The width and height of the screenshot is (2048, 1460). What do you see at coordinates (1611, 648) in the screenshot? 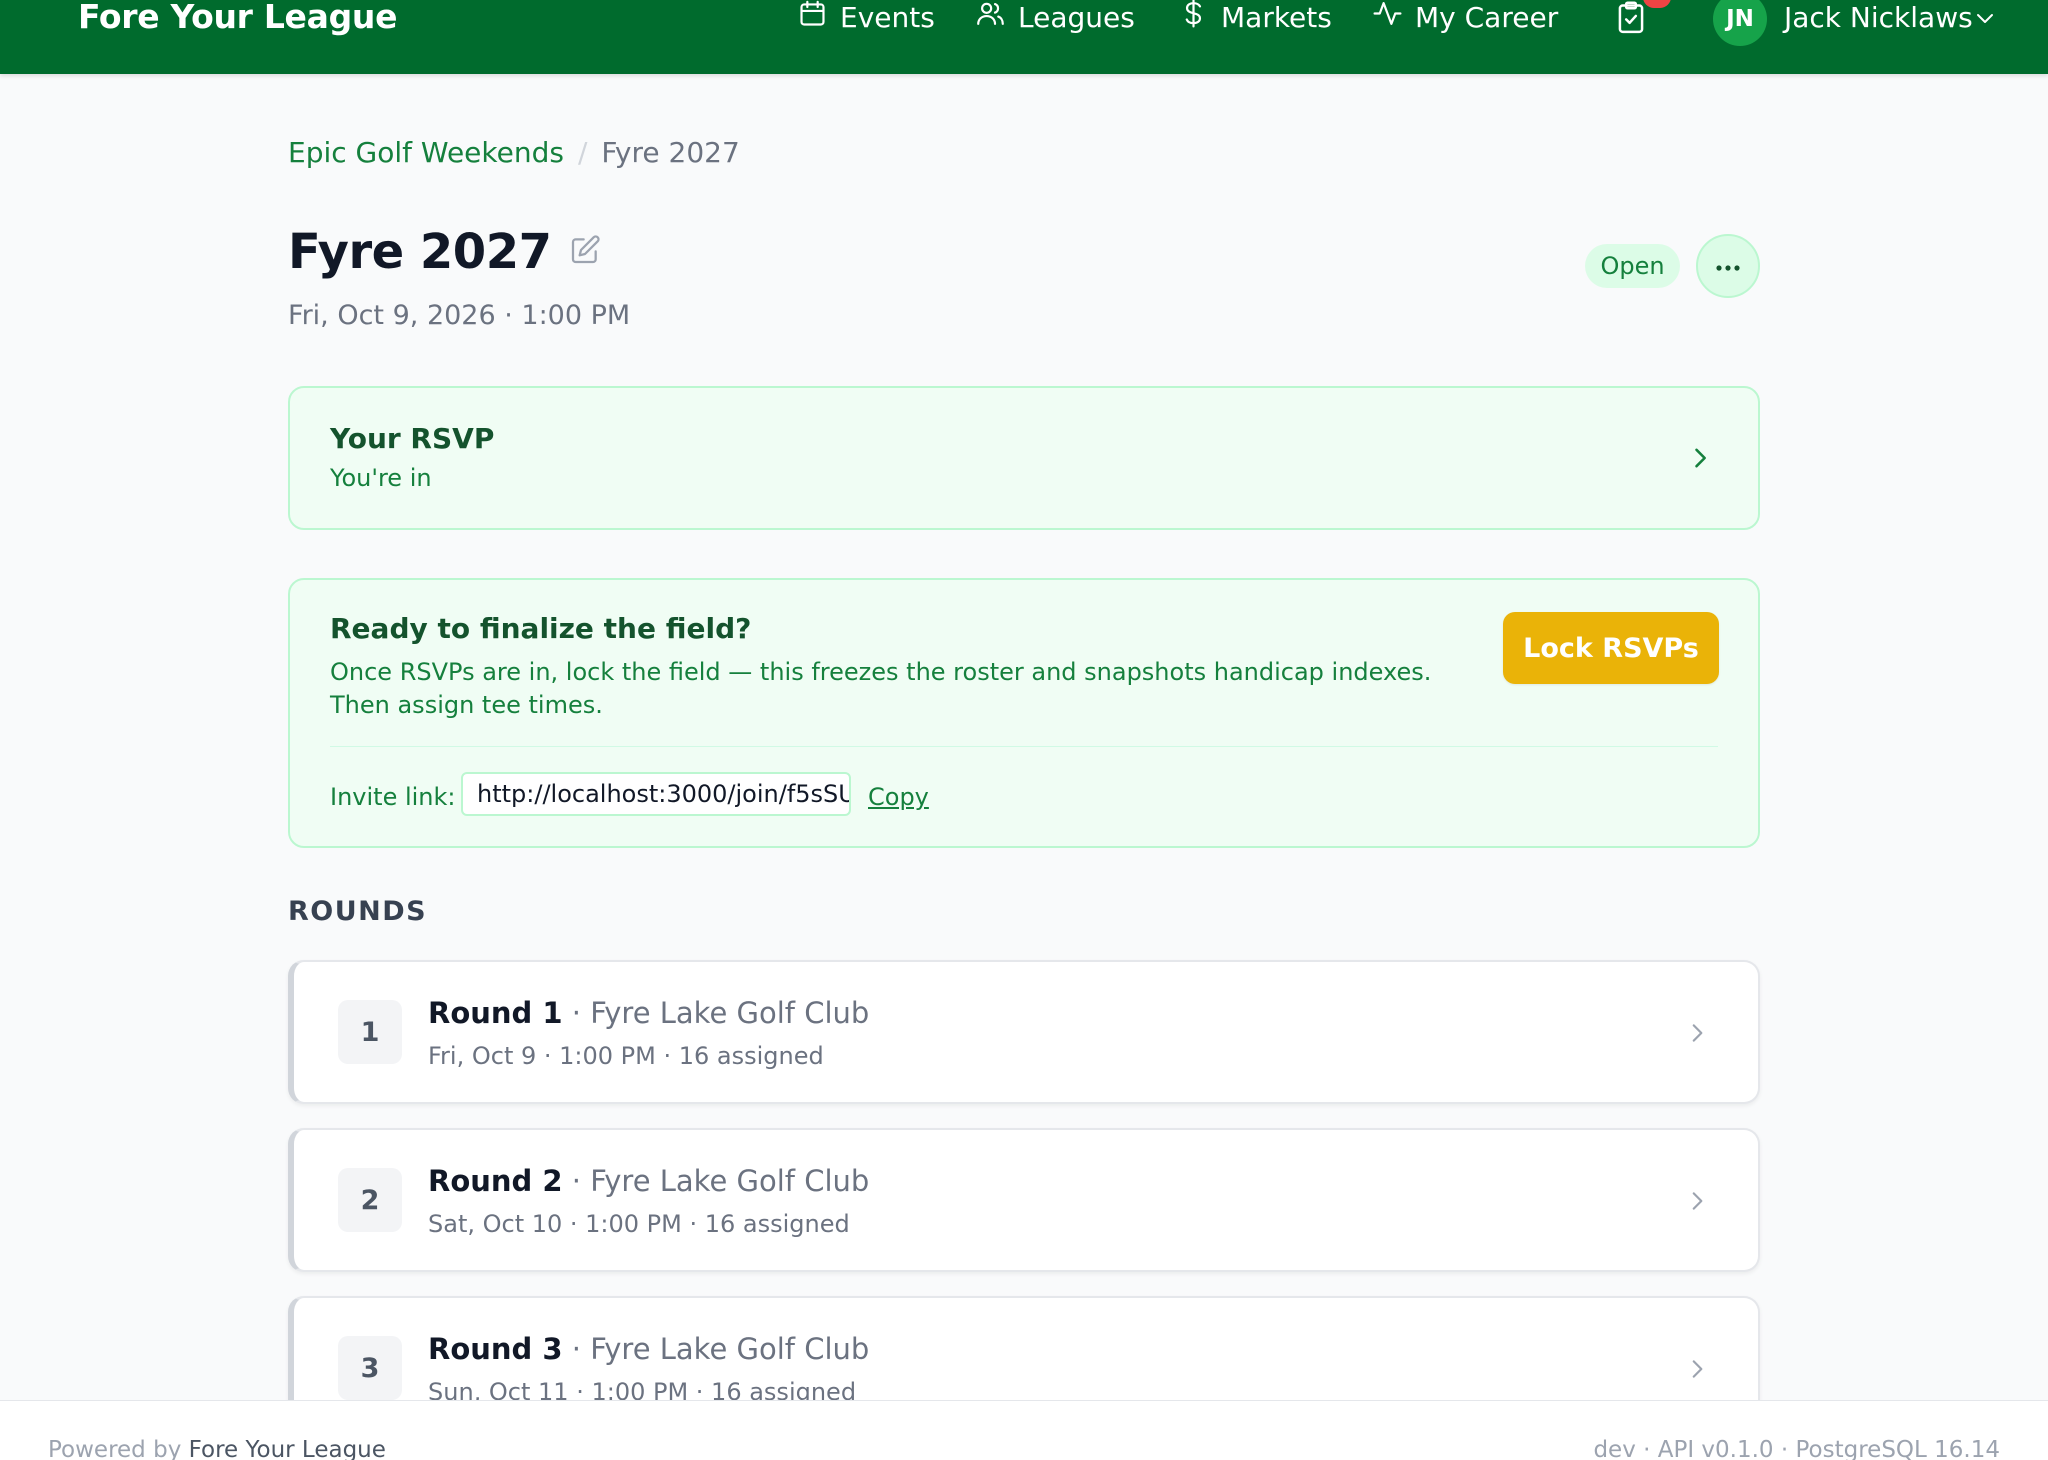
I see `lock-rsvps-button: Lock RSVPs` at bounding box center [1611, 648].